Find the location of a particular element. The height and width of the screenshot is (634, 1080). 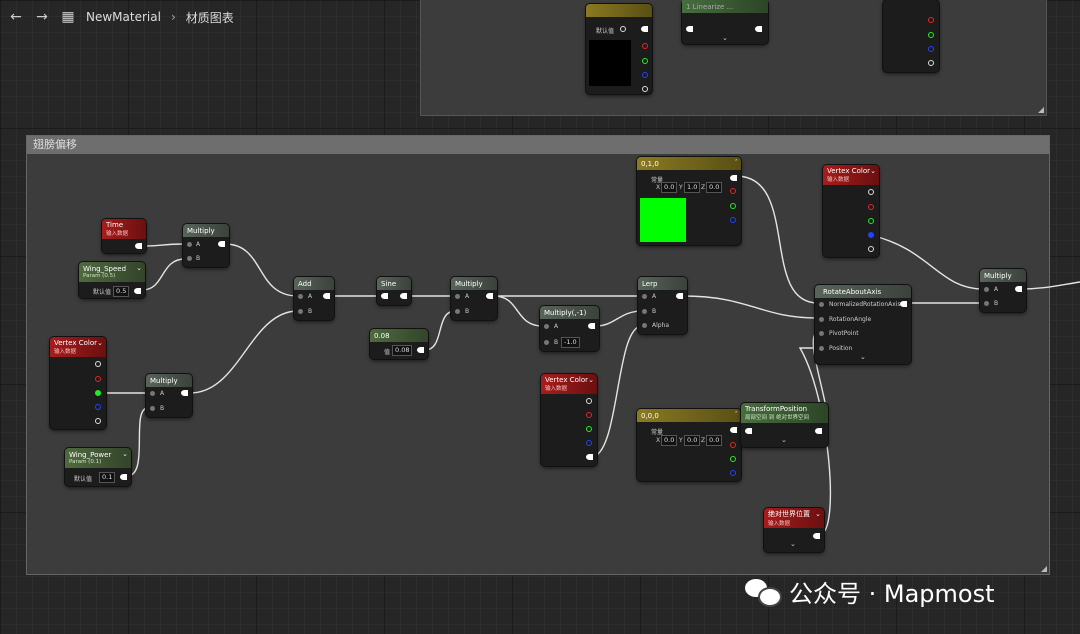

multiply-node-3: Multiply A B is located at coordinates (169, 395).